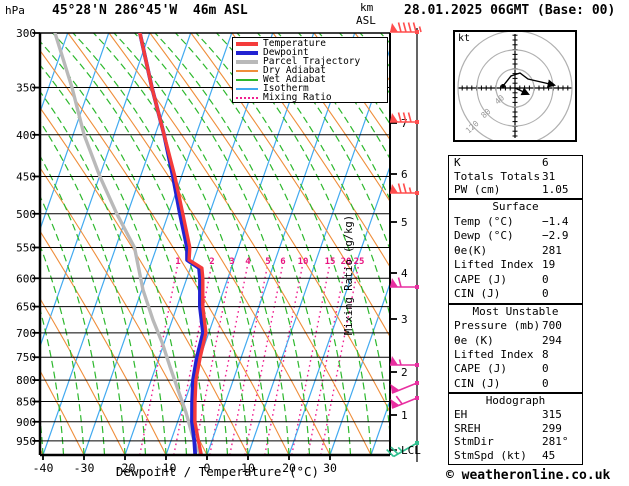 The width and height of the screenshot is (629, 486). What do you see at coordinates (247, 97) in the screenshot?
I see `legend-sample-mixing-ratio` at bounding box center [247, 97].